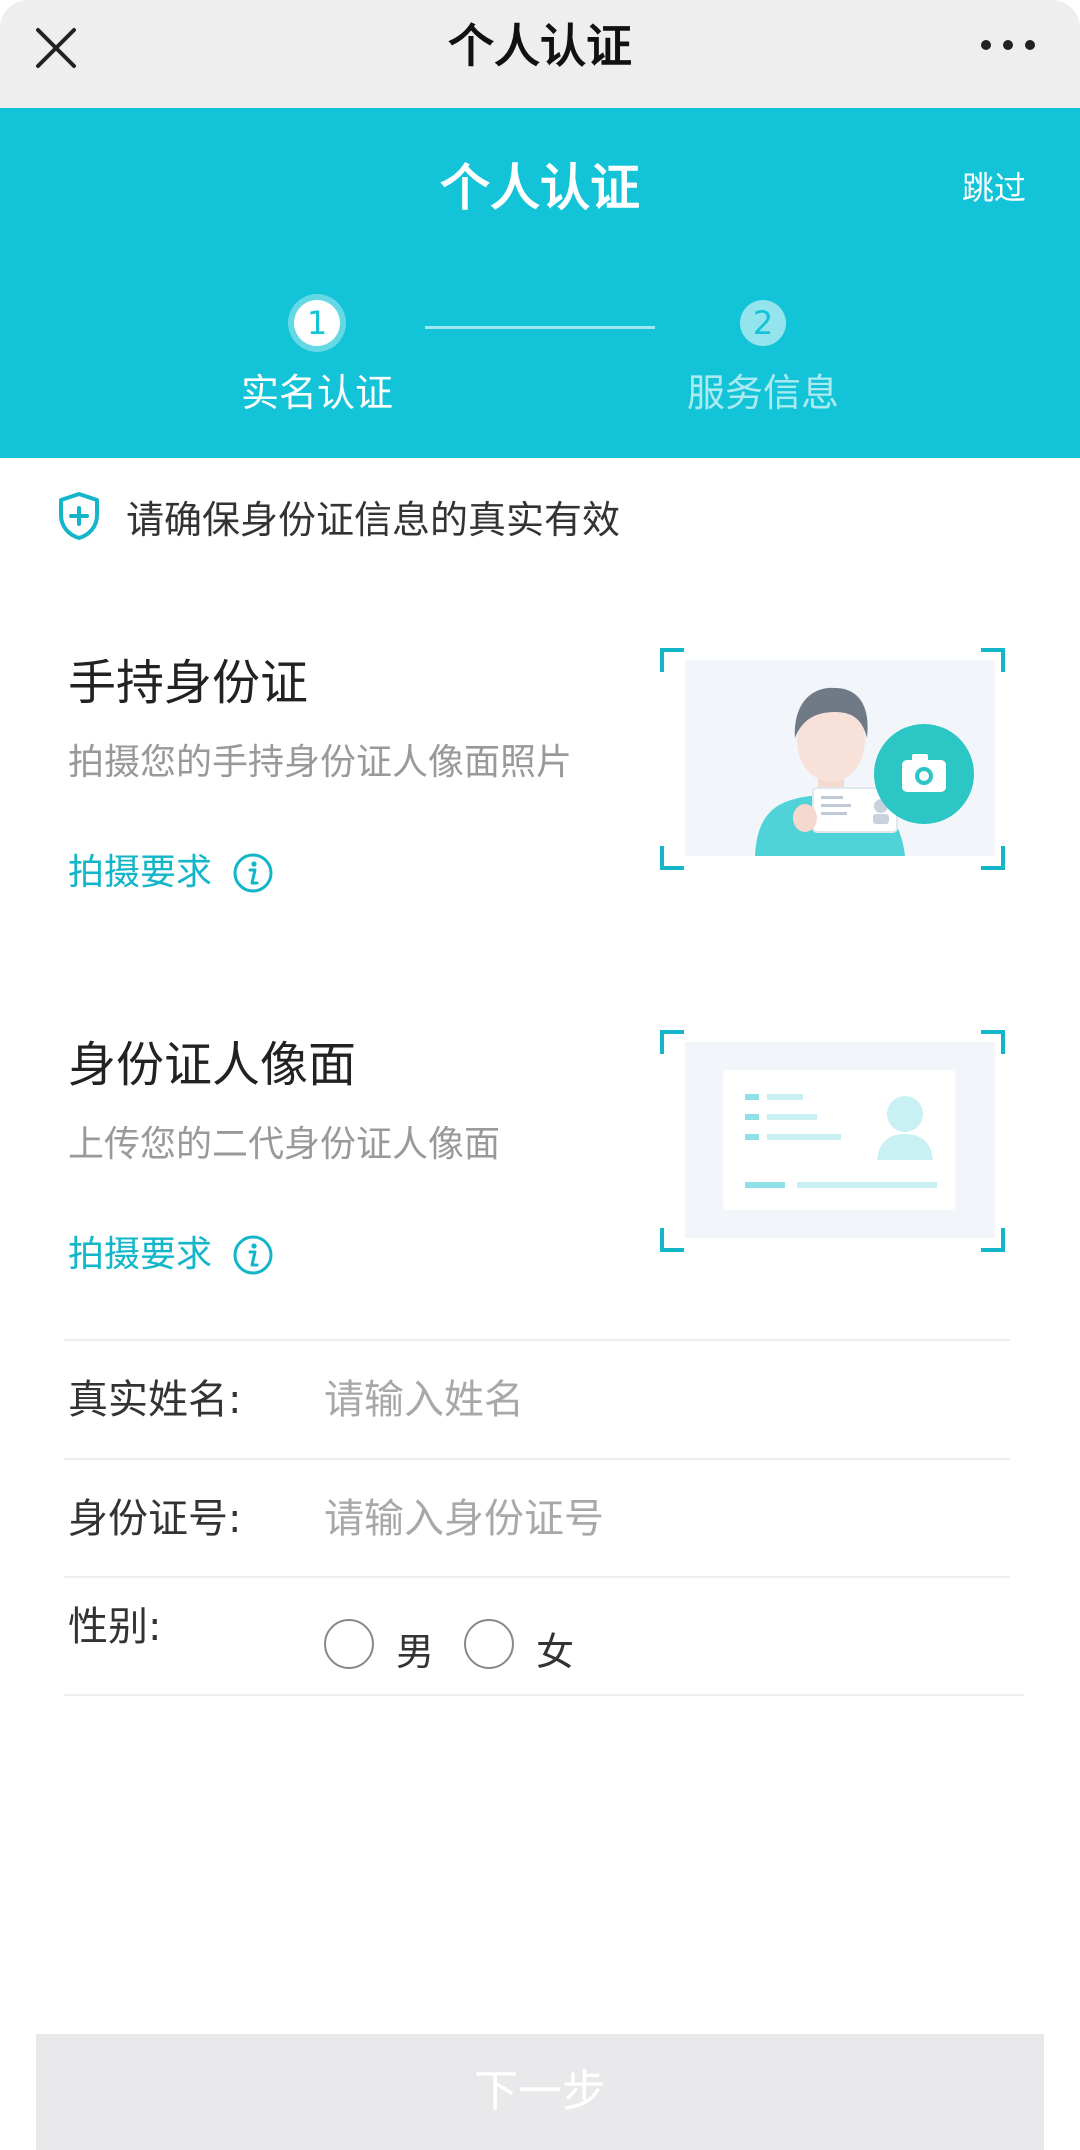  What do you see at coordinates (284, 1144) in the screenshot?
I see `upload-description: 上传您的二代身份证人像面` at bounding box center [284, 1144].